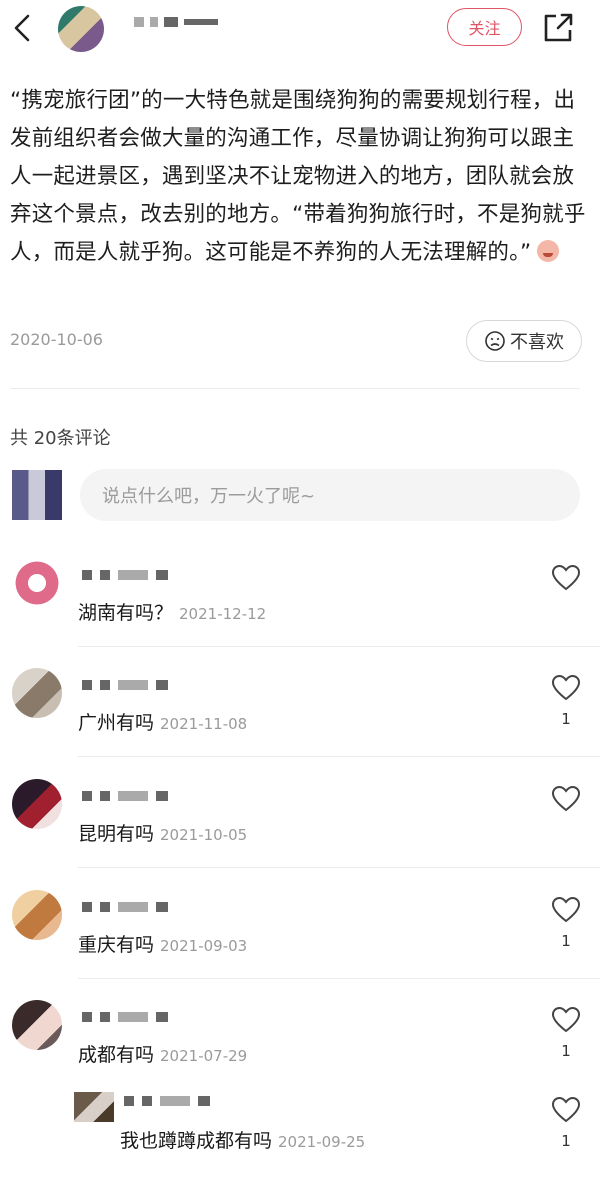  Describe the element at coordinates (196, 1141) in the screenshot. I see `comment-body: 我也蹲蹲成都有吗` at that location.